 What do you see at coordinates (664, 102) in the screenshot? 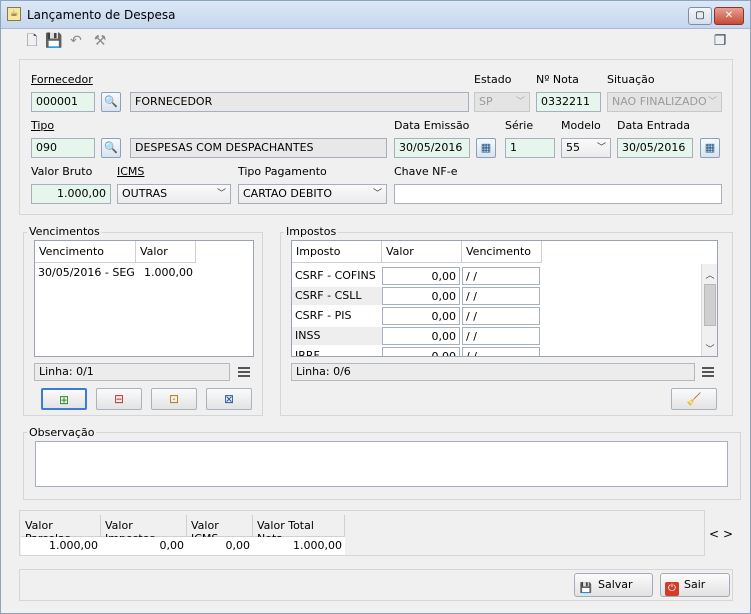
I see `situacao-select: NAO FINALIZADO ﹀` at bounding box center [664, 102].